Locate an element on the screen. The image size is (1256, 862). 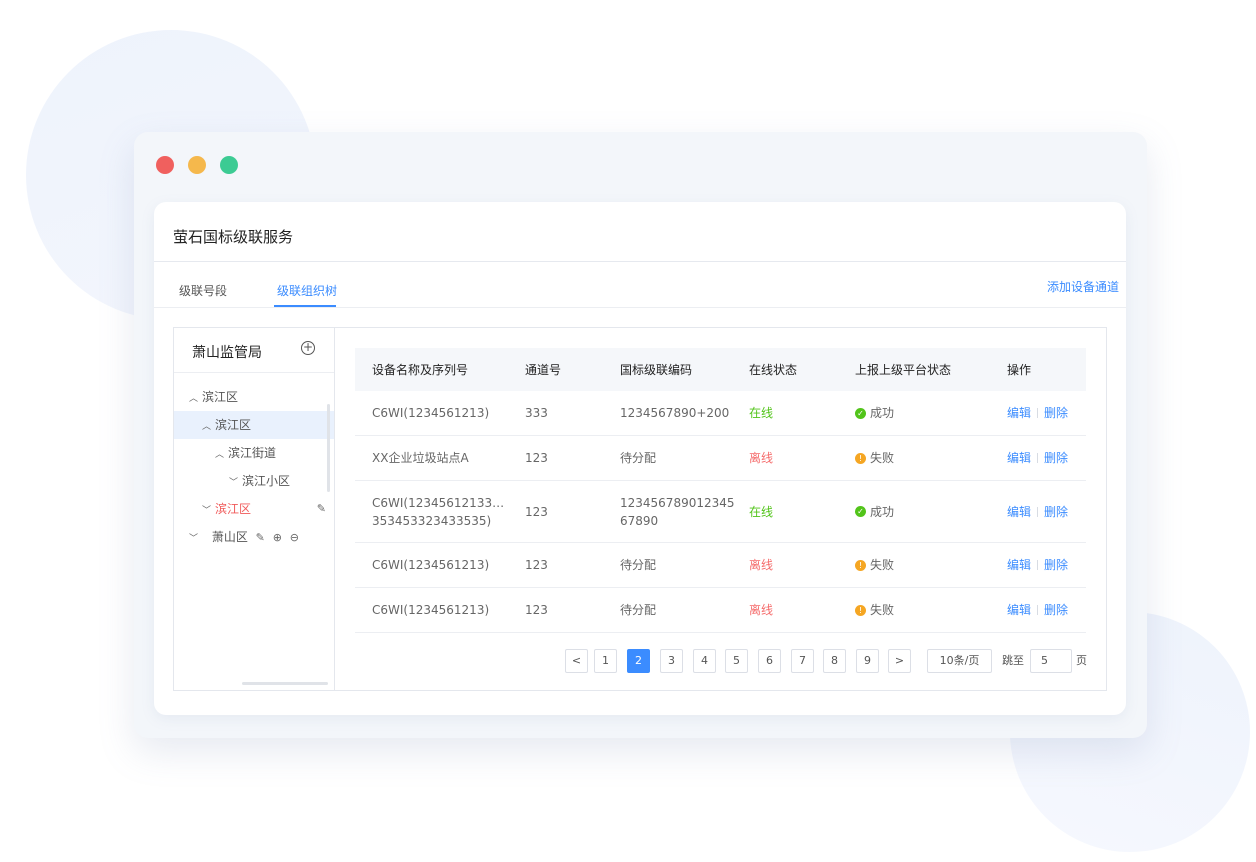
tree-node: ﹀ 滨江小区 is located at coordinates (254, 481).